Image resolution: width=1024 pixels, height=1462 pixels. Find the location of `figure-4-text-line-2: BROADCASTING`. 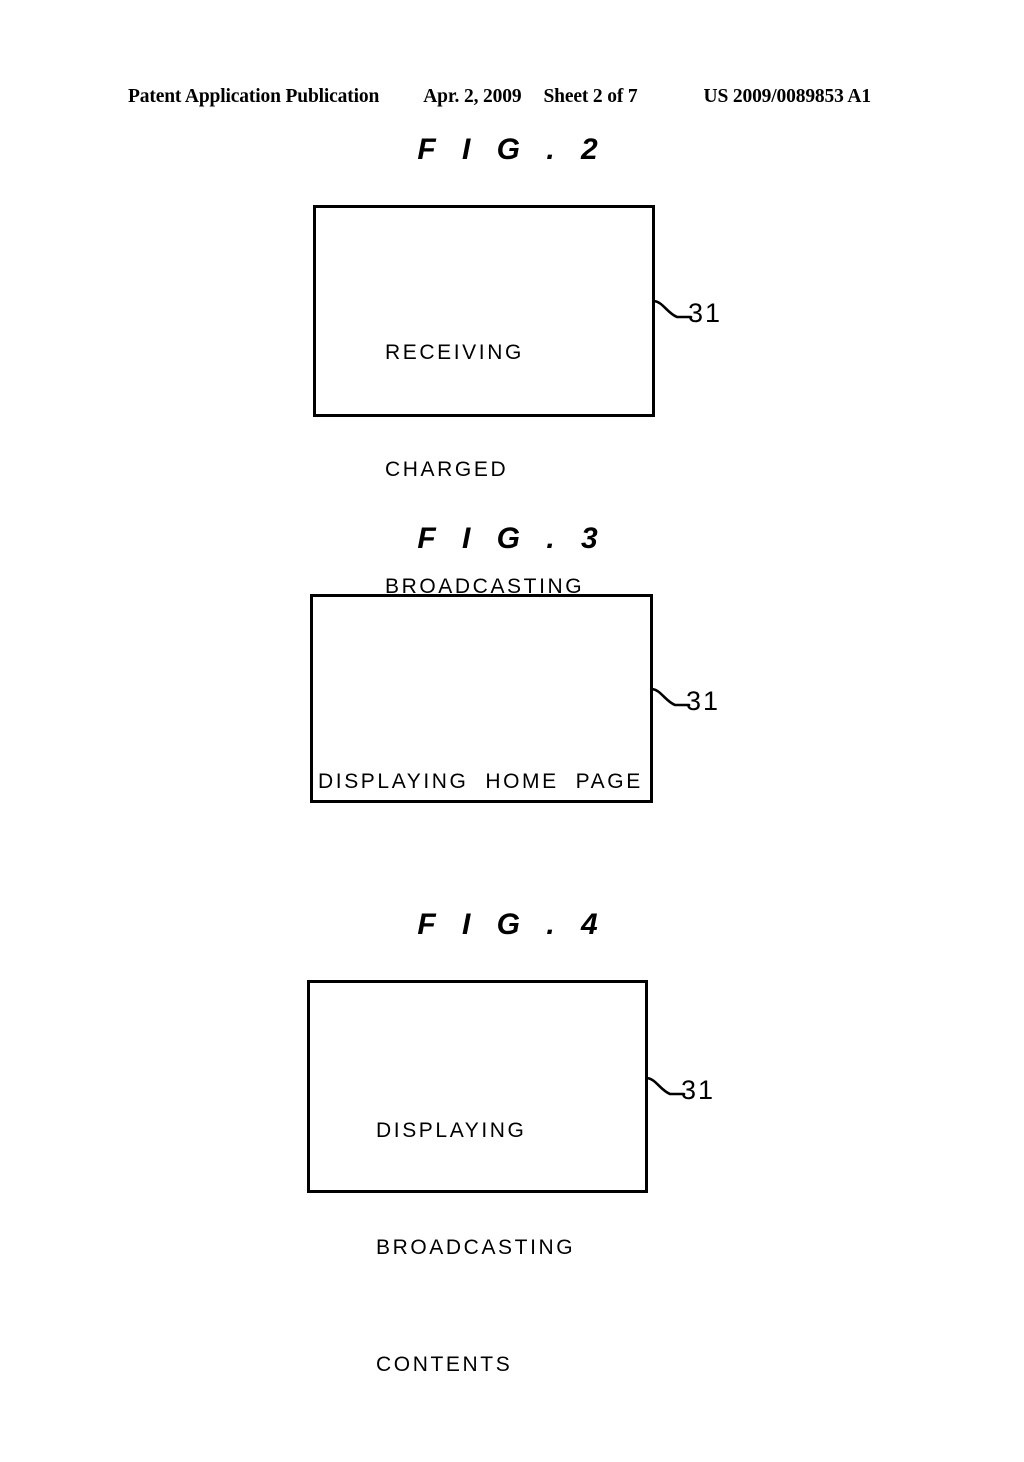

figure-4-text-line-2: BROADCASTING is located at coordinates (476, 1247).